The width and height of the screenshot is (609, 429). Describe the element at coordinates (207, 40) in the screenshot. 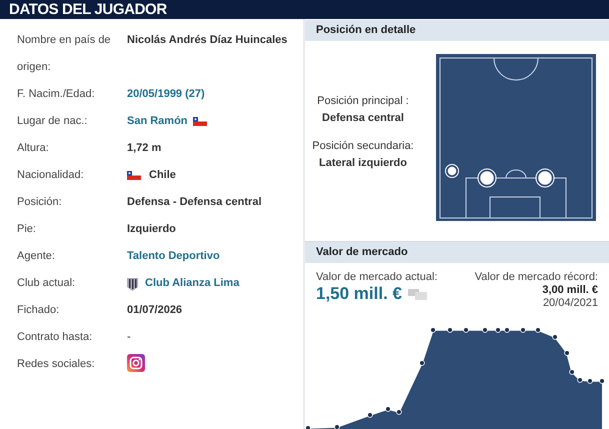

I see `field-value: Nicolás Andrés Díaz Huincales` at that location.